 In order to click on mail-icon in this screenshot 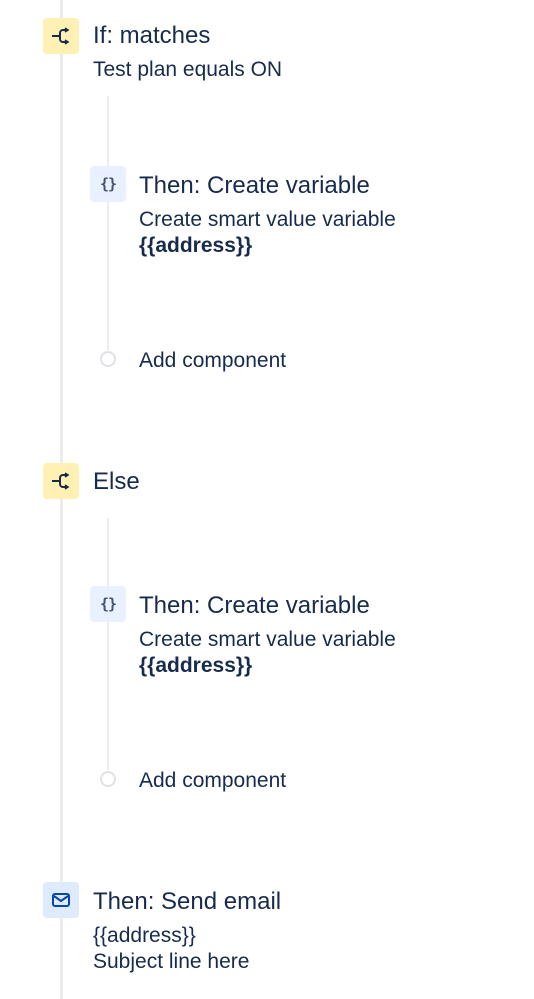, I will do `click(61, 900)`.